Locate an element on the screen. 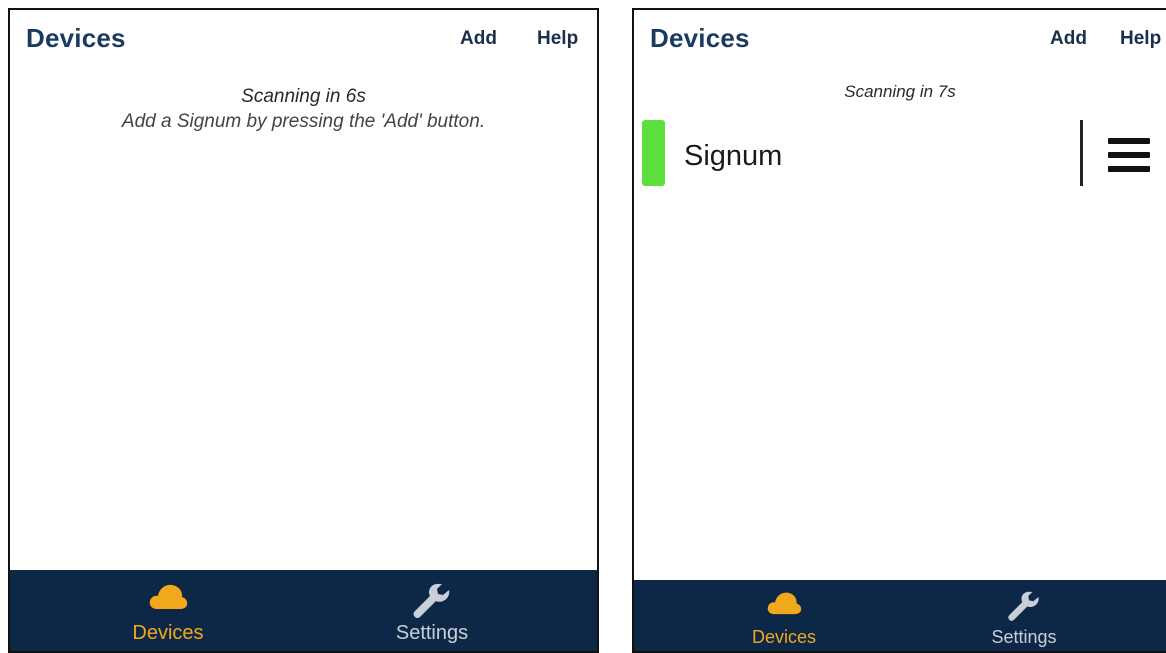  hamburger-menu-icon is located at coordinates (1129, 155).